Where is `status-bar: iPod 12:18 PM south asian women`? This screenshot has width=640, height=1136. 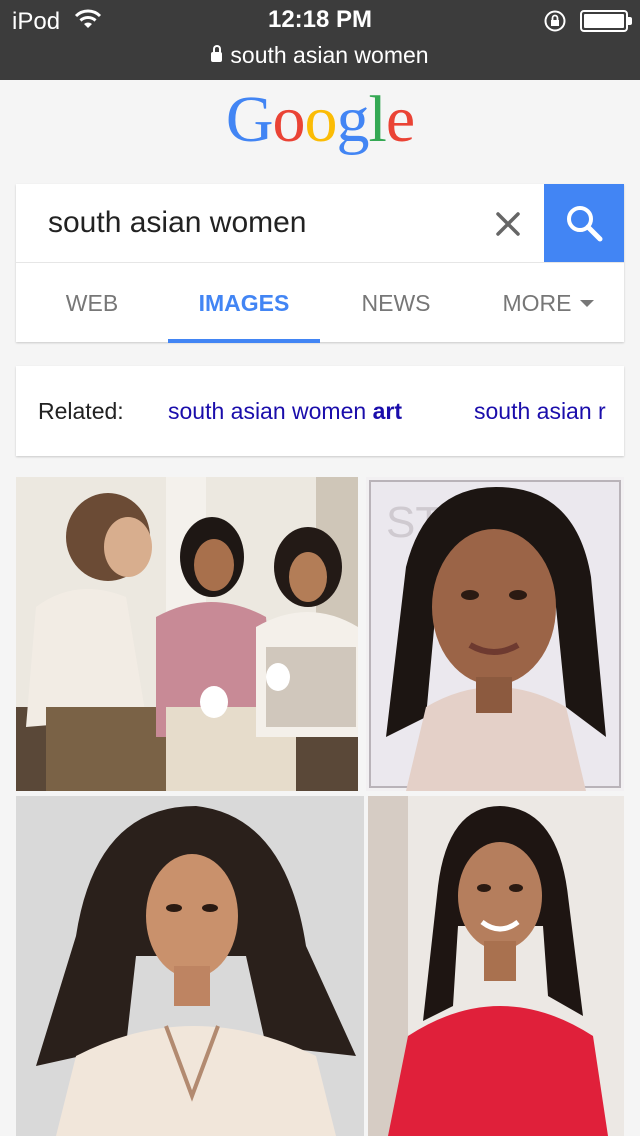 status-bar: iPod 12:18 PM south asian women is located at coordinates (320, 40).